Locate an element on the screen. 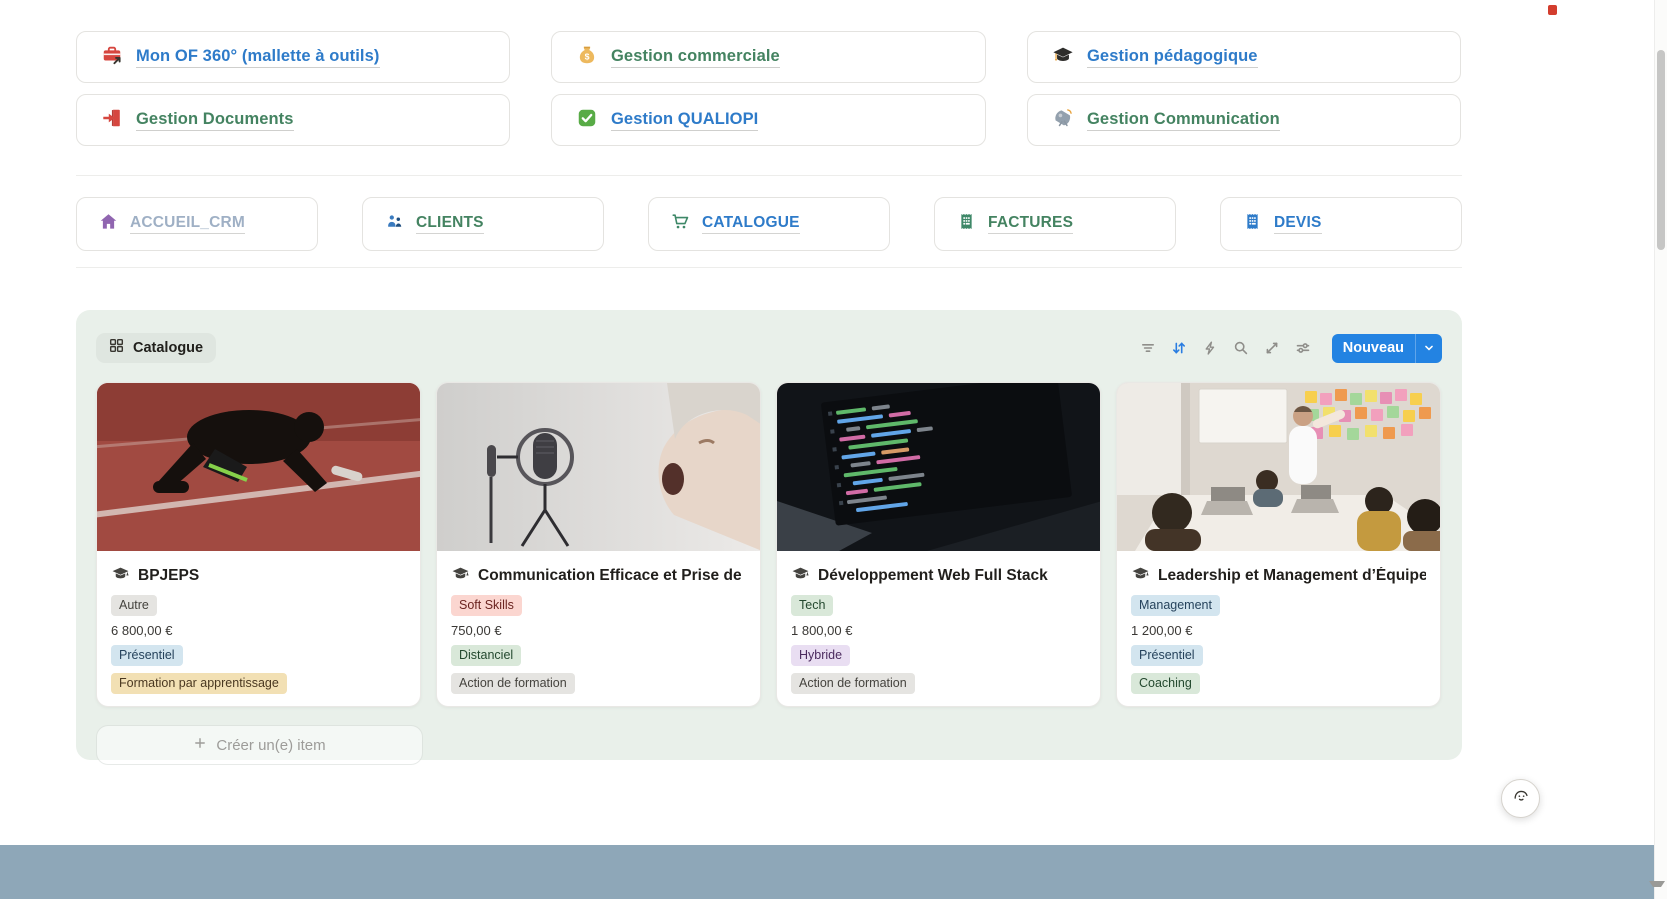 The width and height of the screenshot is (1667, 899). card-type: Coaching is located at coordinates (1278, 683).